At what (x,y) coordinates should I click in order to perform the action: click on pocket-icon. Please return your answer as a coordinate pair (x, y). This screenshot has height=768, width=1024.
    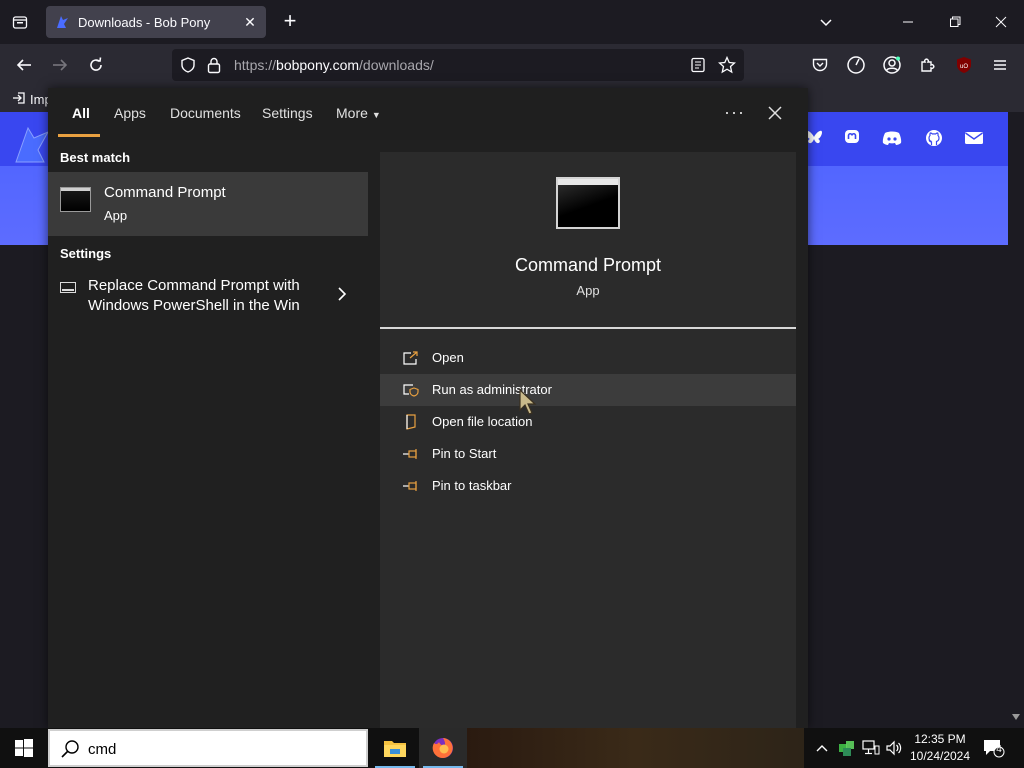
    Looking at the image, I should click on (820, 65).